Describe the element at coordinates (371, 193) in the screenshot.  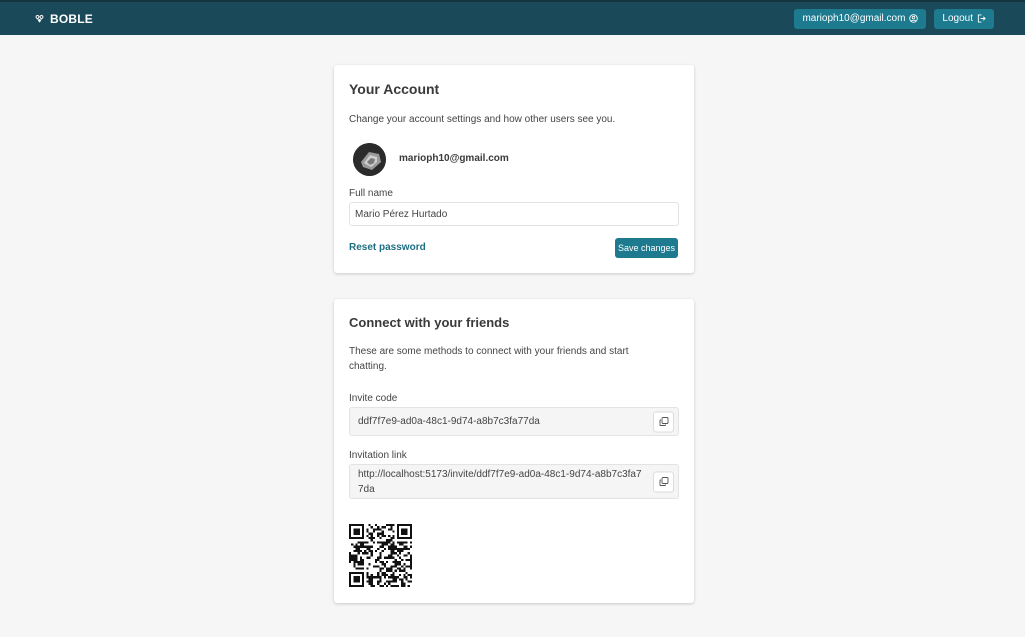
I see `full-name-label: Full name` at that location.